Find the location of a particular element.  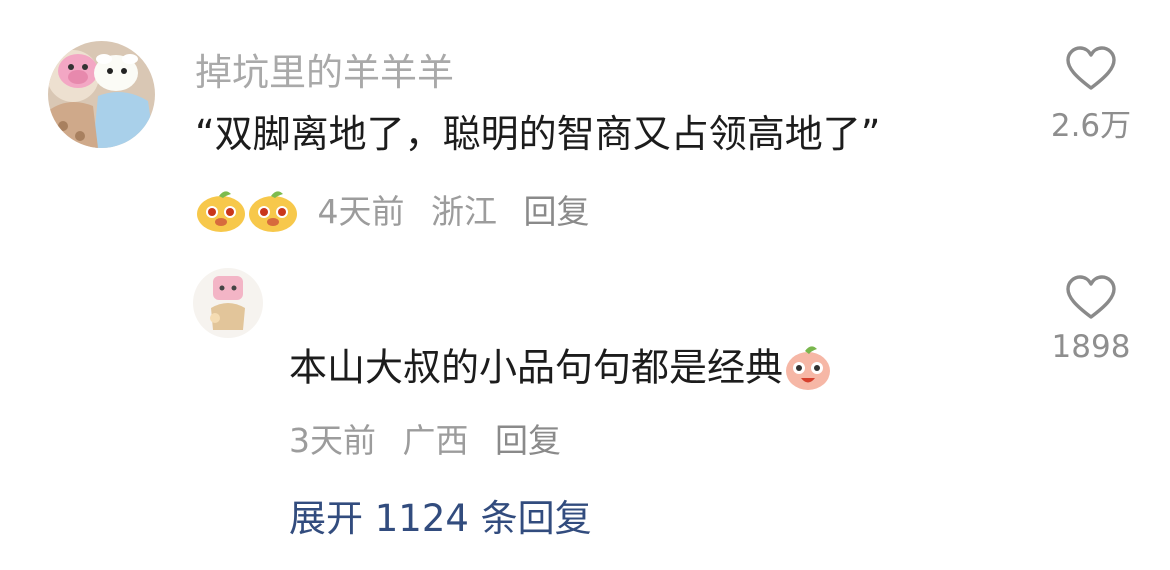

reply-location: 广西 is located at coordinates (435, 440).